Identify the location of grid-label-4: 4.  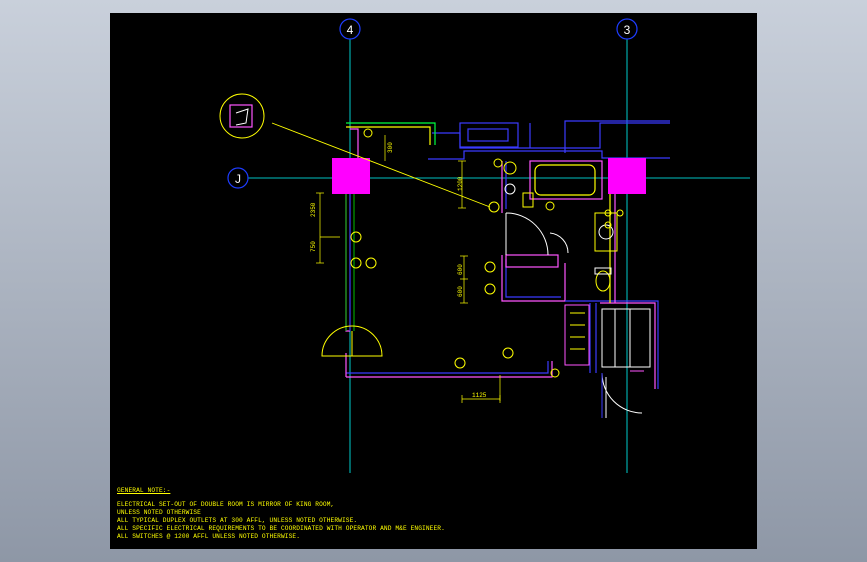
(350, 30).